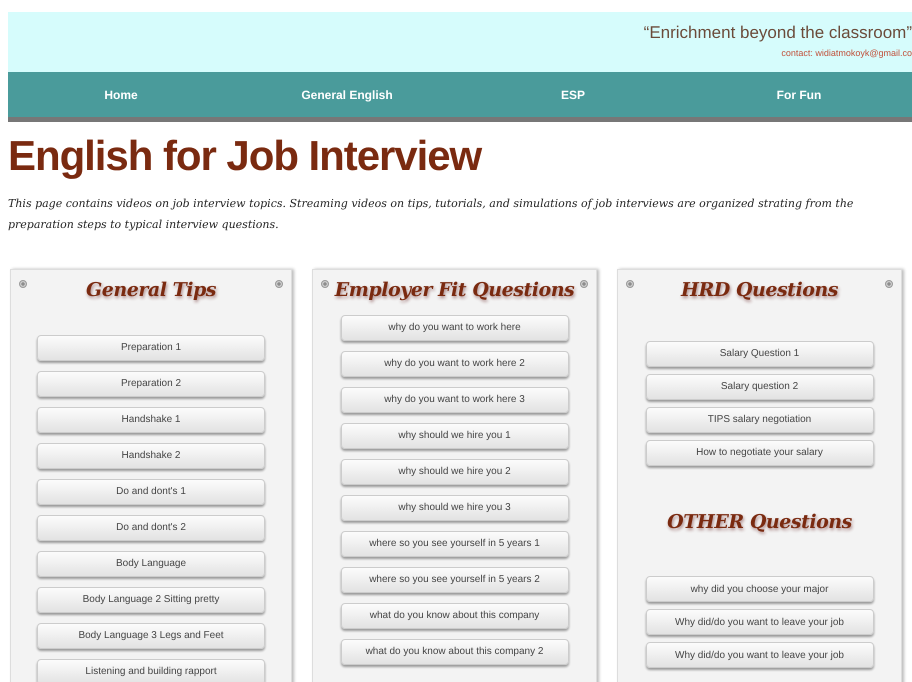  Describe the element at coordinates (151, 419) in the screenshot. I see `video-link-button: Handshake 1` at that location.